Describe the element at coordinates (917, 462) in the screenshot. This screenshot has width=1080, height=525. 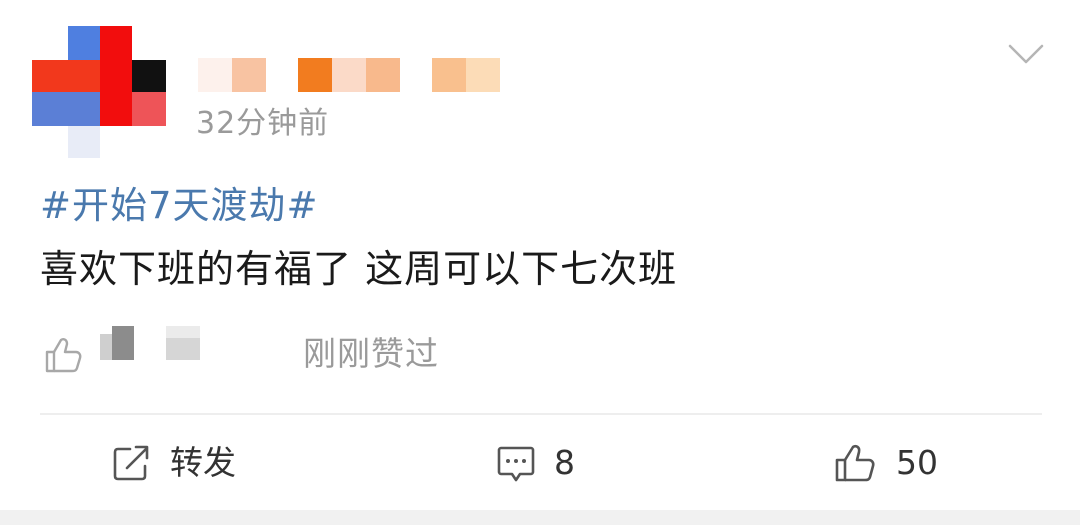
I see `like-count: 50` at that location.